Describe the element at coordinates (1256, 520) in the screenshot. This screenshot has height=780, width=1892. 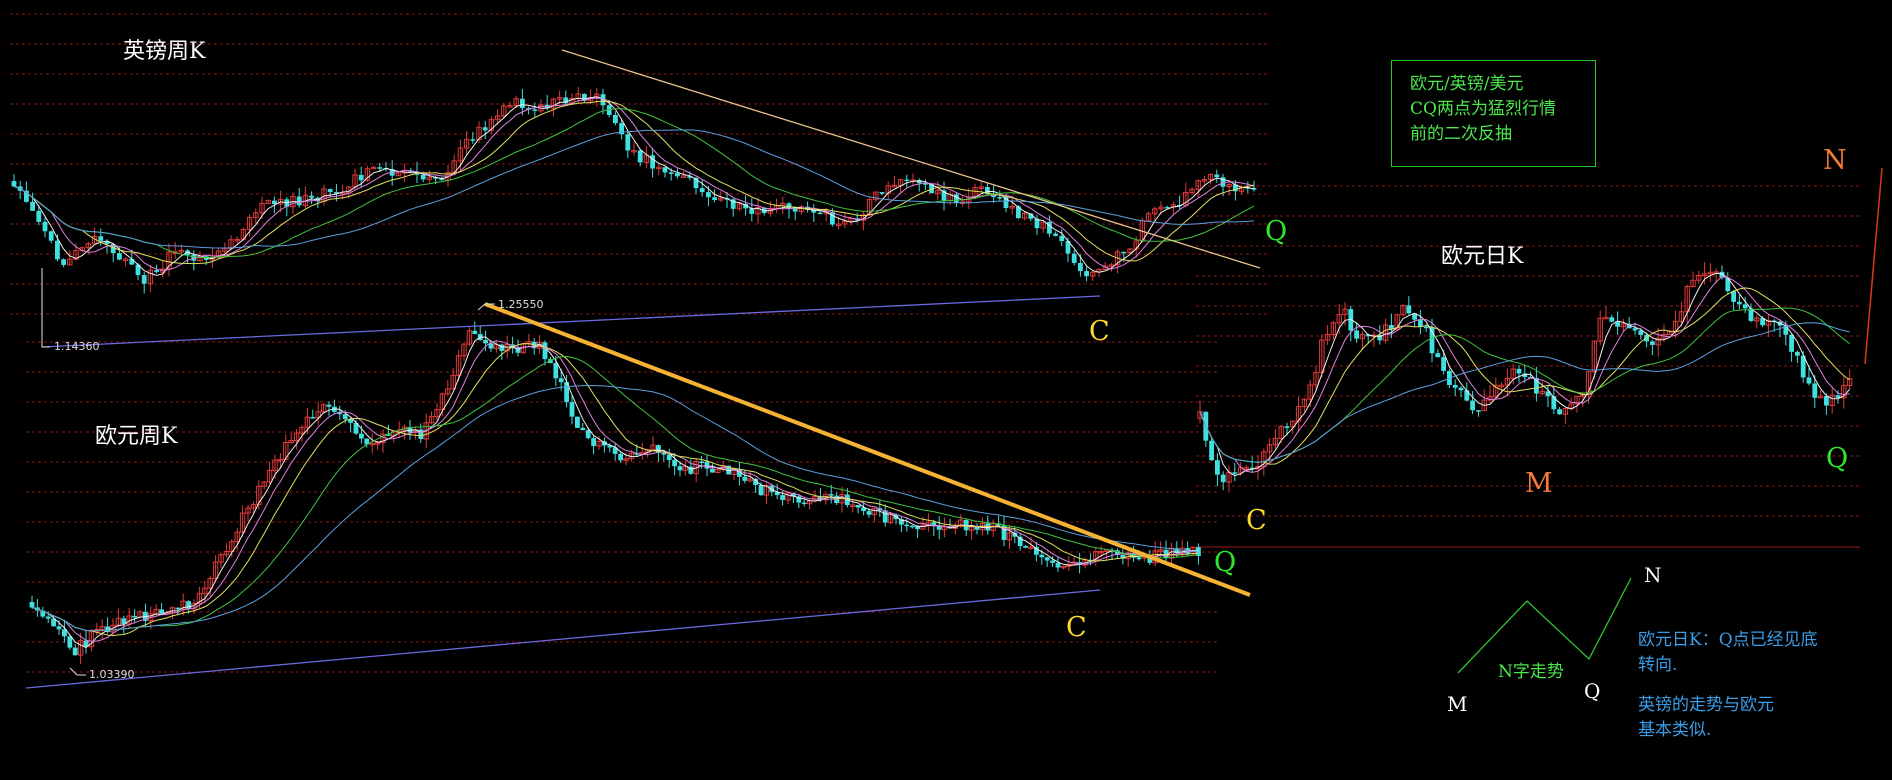
I see `eur-daily-c-marker: C` at that location.